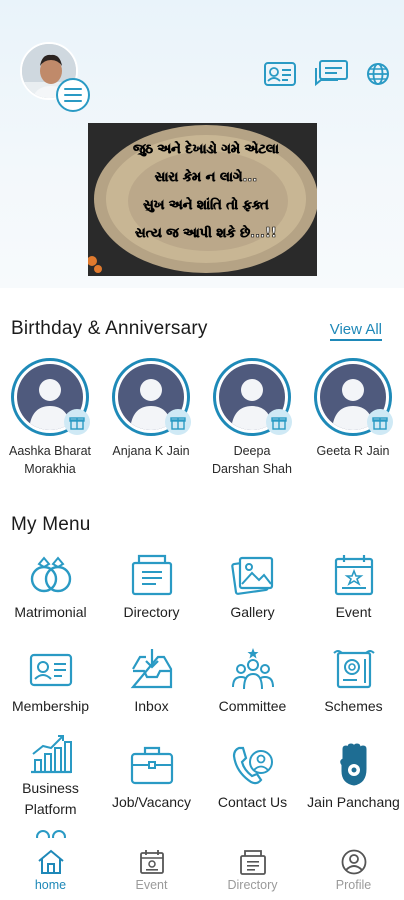  What do you see at coordinates (152, 765) in the screenshot?
I see `briefcase-icon` at bounding box center [152, 765].